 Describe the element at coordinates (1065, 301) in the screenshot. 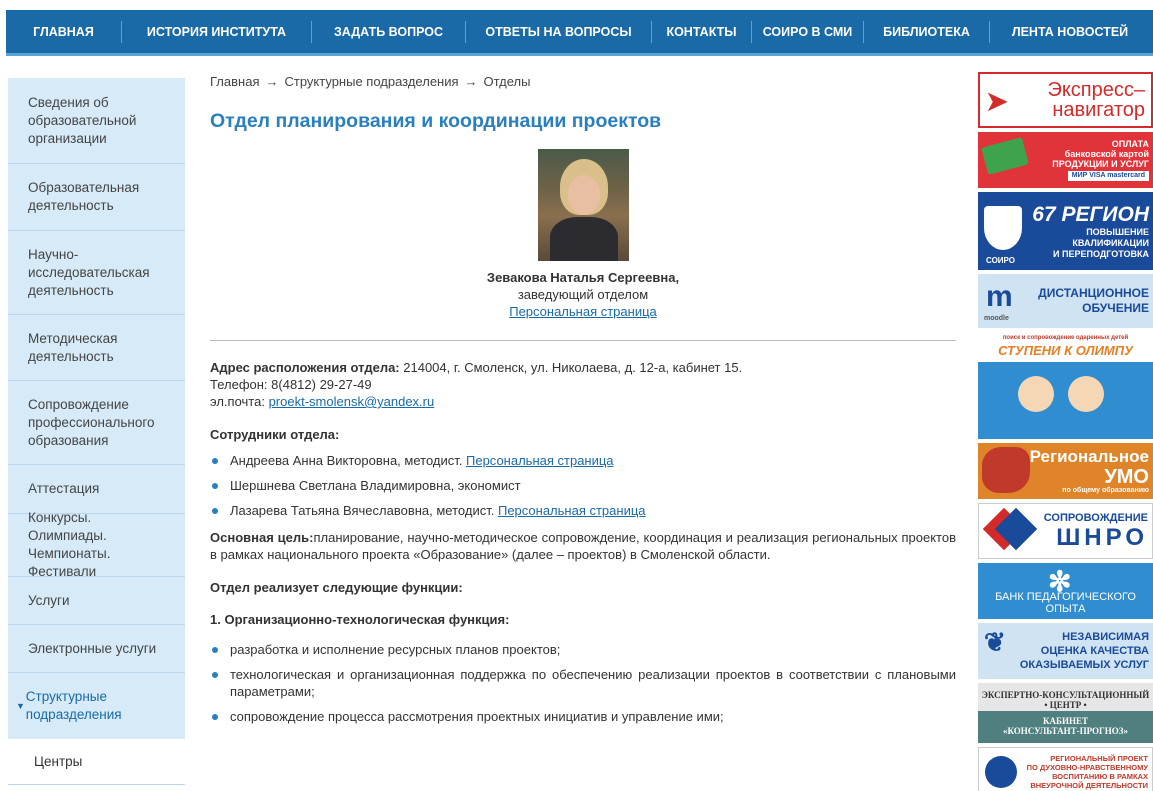

I see `banner-distance-learning: m ДИСТАНЦИОННОЕ ОБУЧЕНИЕ moodle` at that location.